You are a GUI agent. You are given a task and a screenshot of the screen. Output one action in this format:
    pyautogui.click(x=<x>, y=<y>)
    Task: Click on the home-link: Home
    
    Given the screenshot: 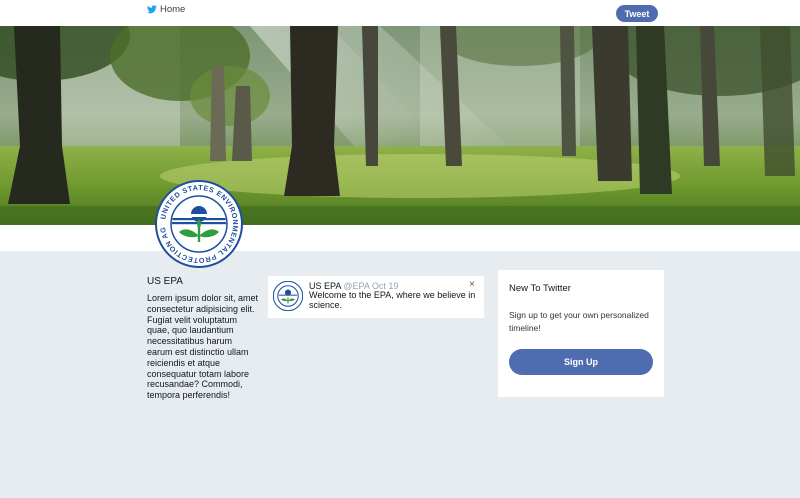 What is the action you would take?
    pyautogui.click(x=166, y=9)
    